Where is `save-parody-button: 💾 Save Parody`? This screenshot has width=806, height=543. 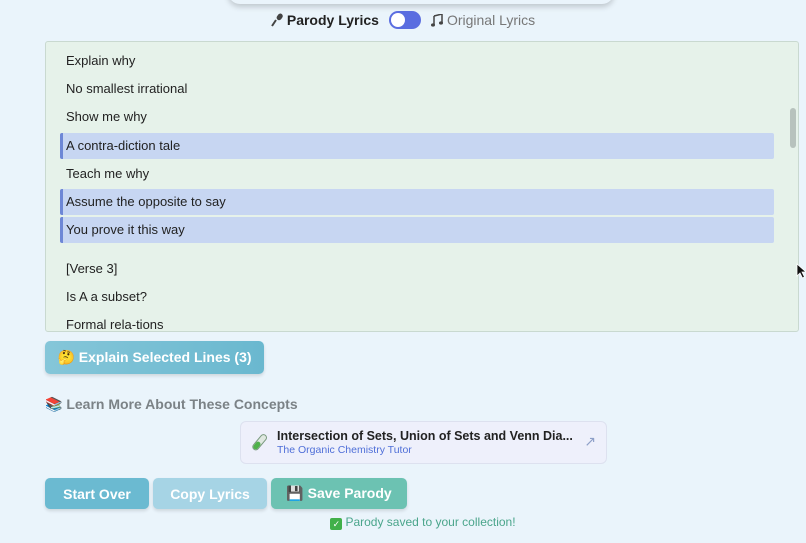
save-parody-button: 💾 Save Parody is located at coordinates (339, 493).